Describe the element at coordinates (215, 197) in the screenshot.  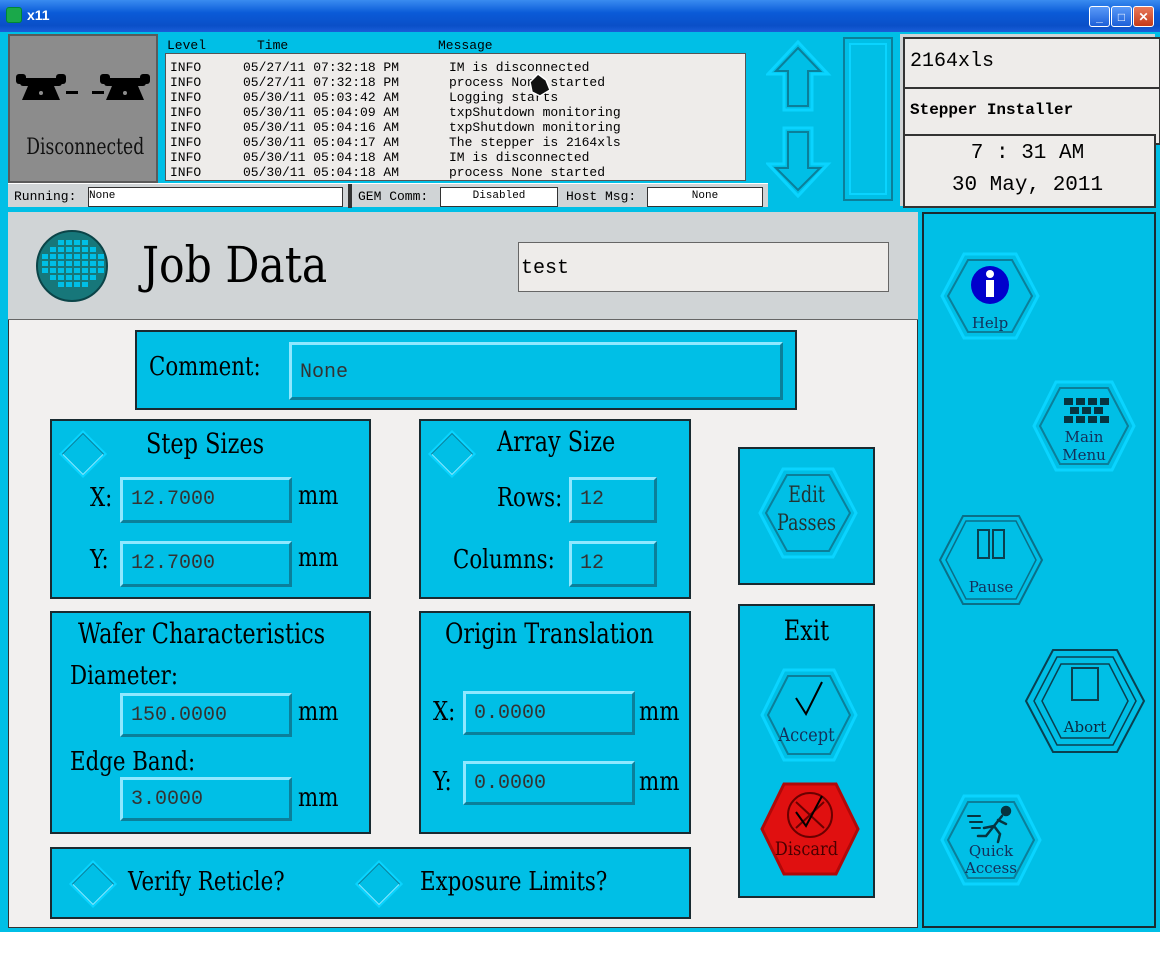
I see `running-field: None` at that location.